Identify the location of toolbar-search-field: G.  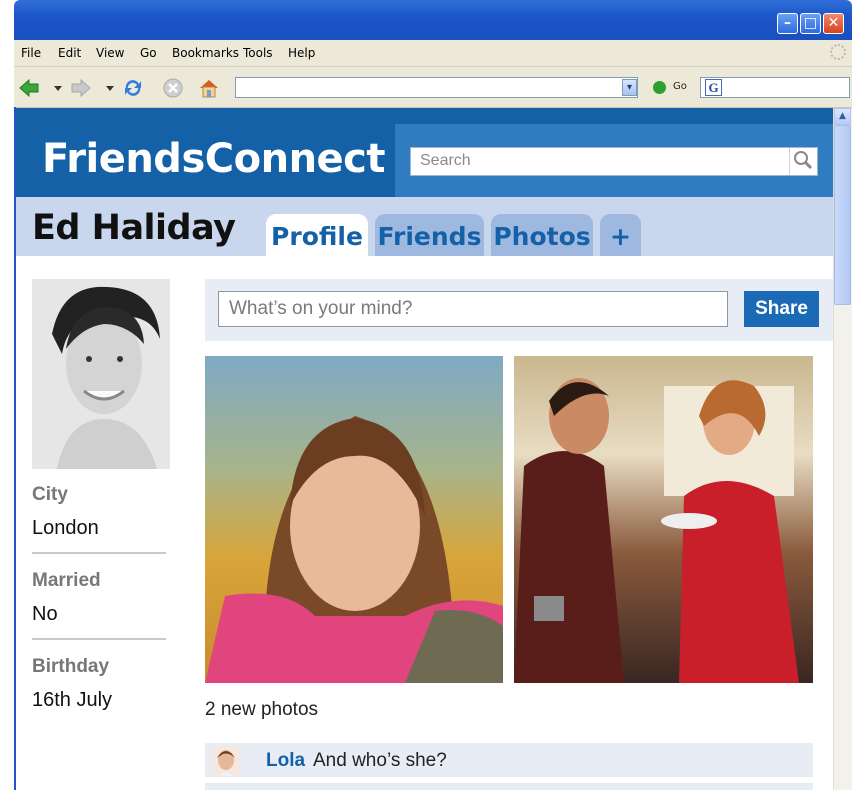
(775, 87).